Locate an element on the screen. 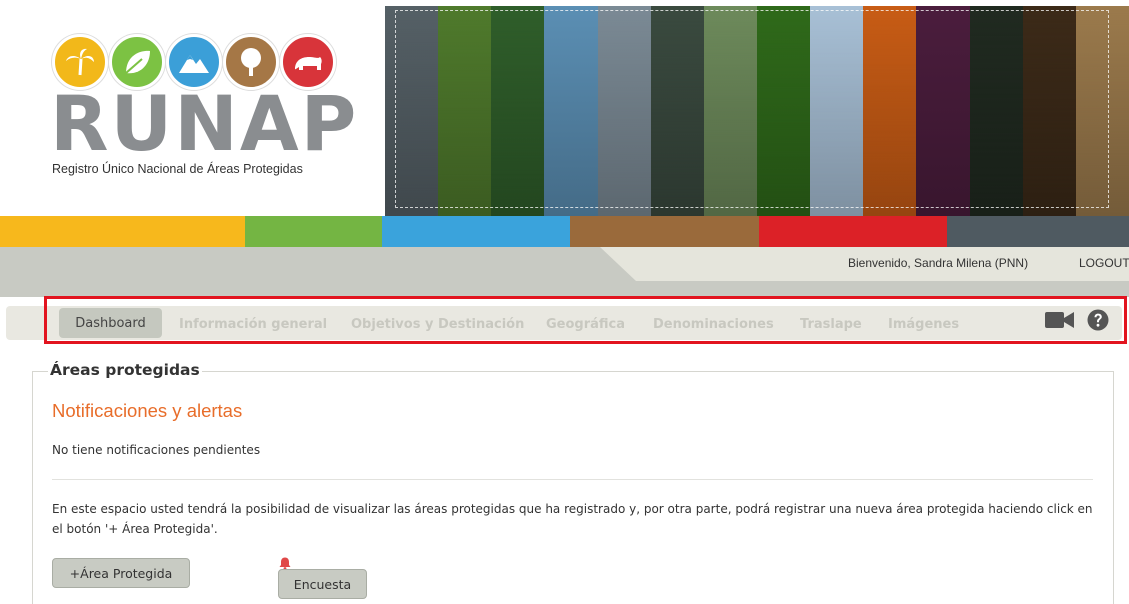 This screenshot has height=604, width=1129. color-stripe is located at coordinates (564, 231).